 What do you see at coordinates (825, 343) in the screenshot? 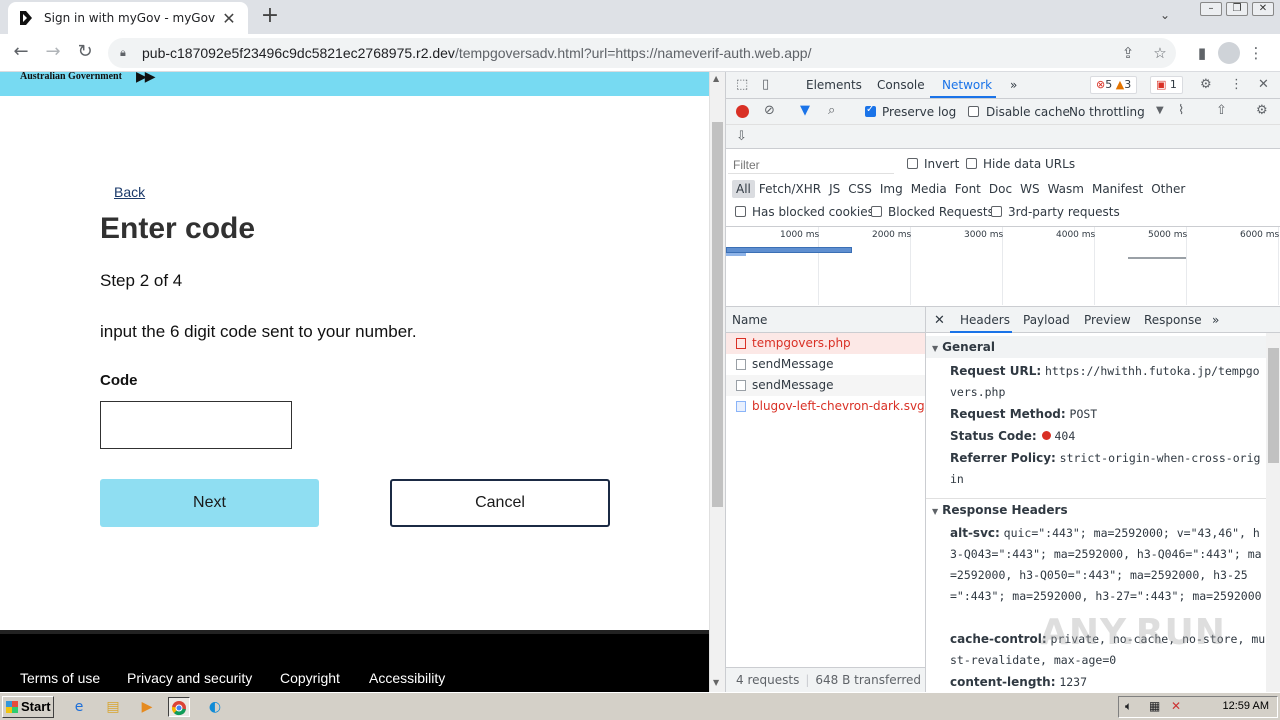
I see `request-row: tempgovers.php` at bounding box center [825, 343].